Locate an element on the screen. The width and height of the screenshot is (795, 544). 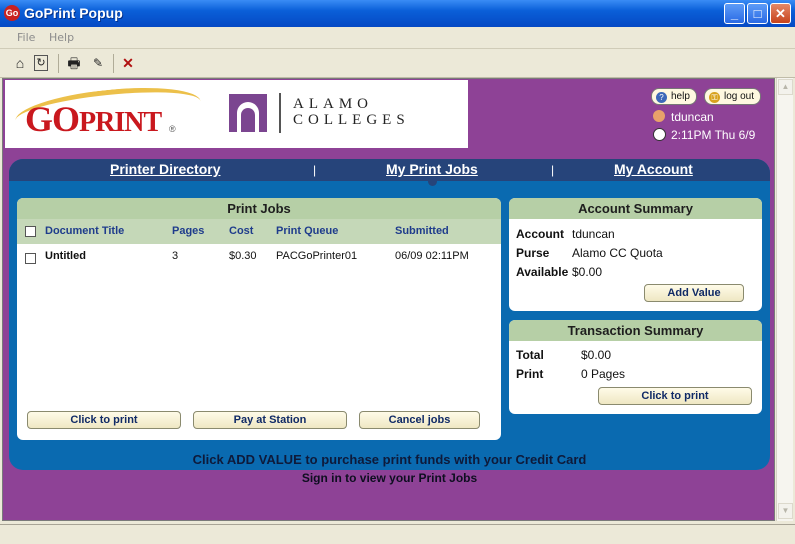
available-label: Available is located at coordinates (542, 272).